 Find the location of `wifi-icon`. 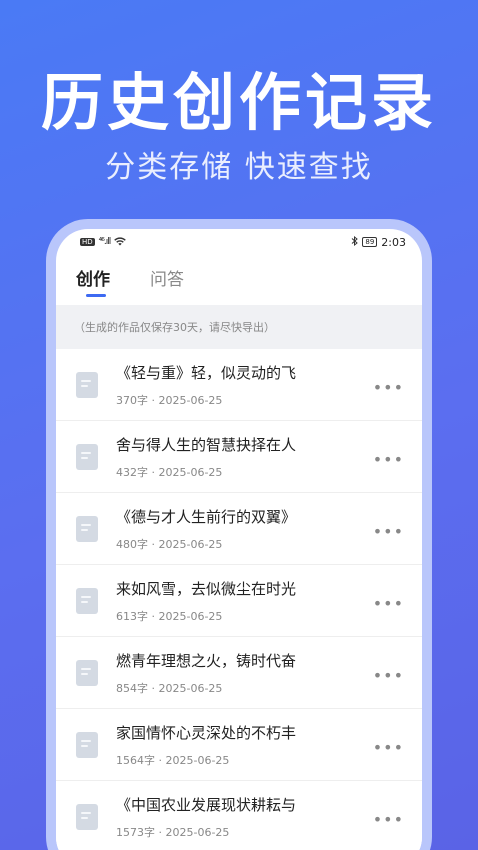

wifi-icon is located at coordinates (120, 242).